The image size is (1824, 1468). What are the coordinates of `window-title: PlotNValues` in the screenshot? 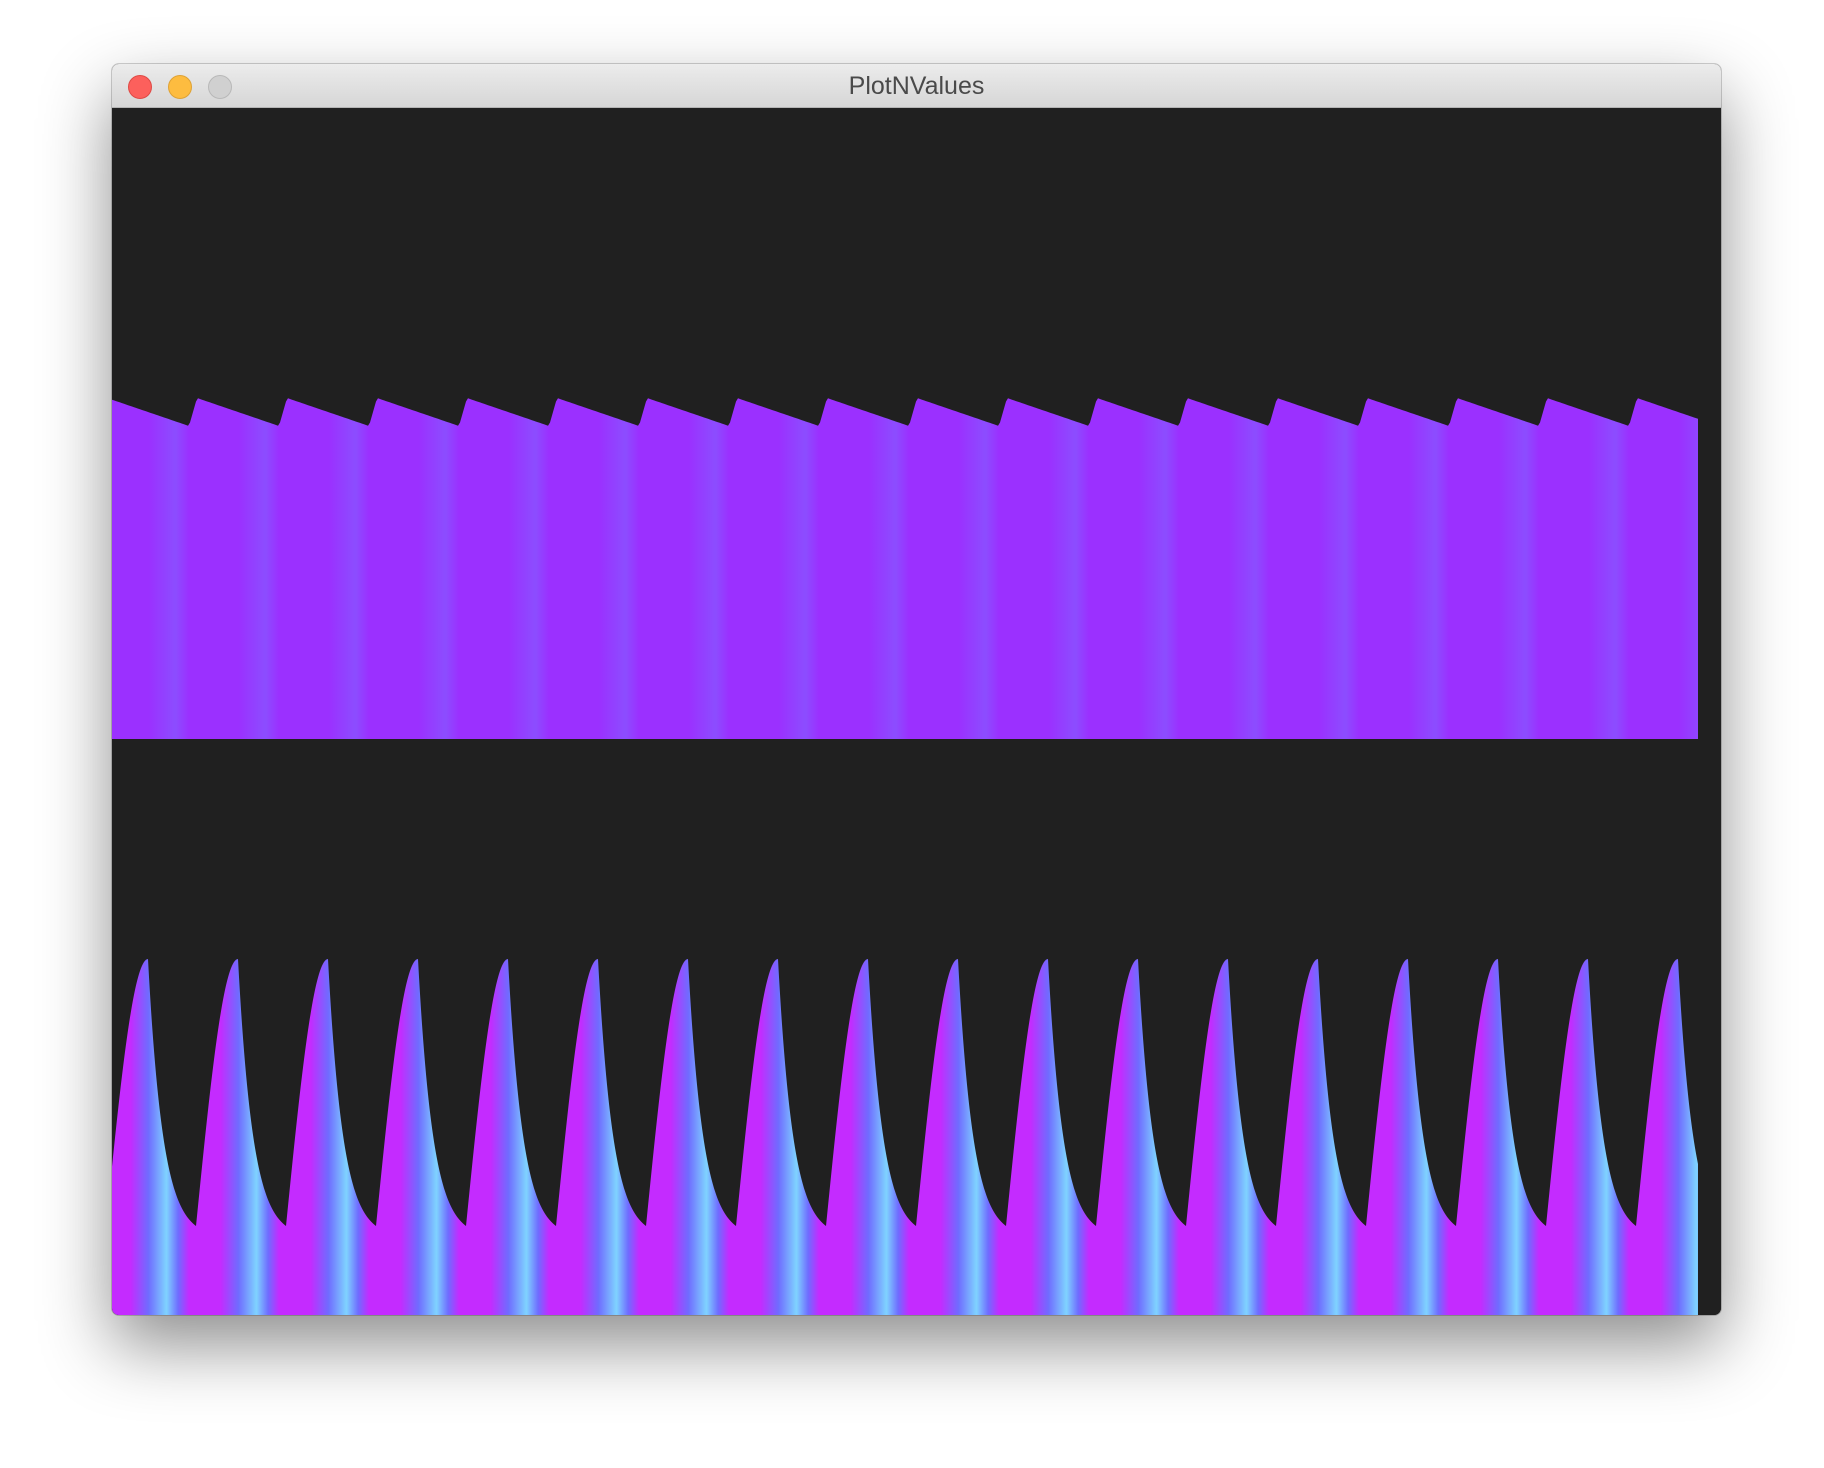 It's located at (916, 86).